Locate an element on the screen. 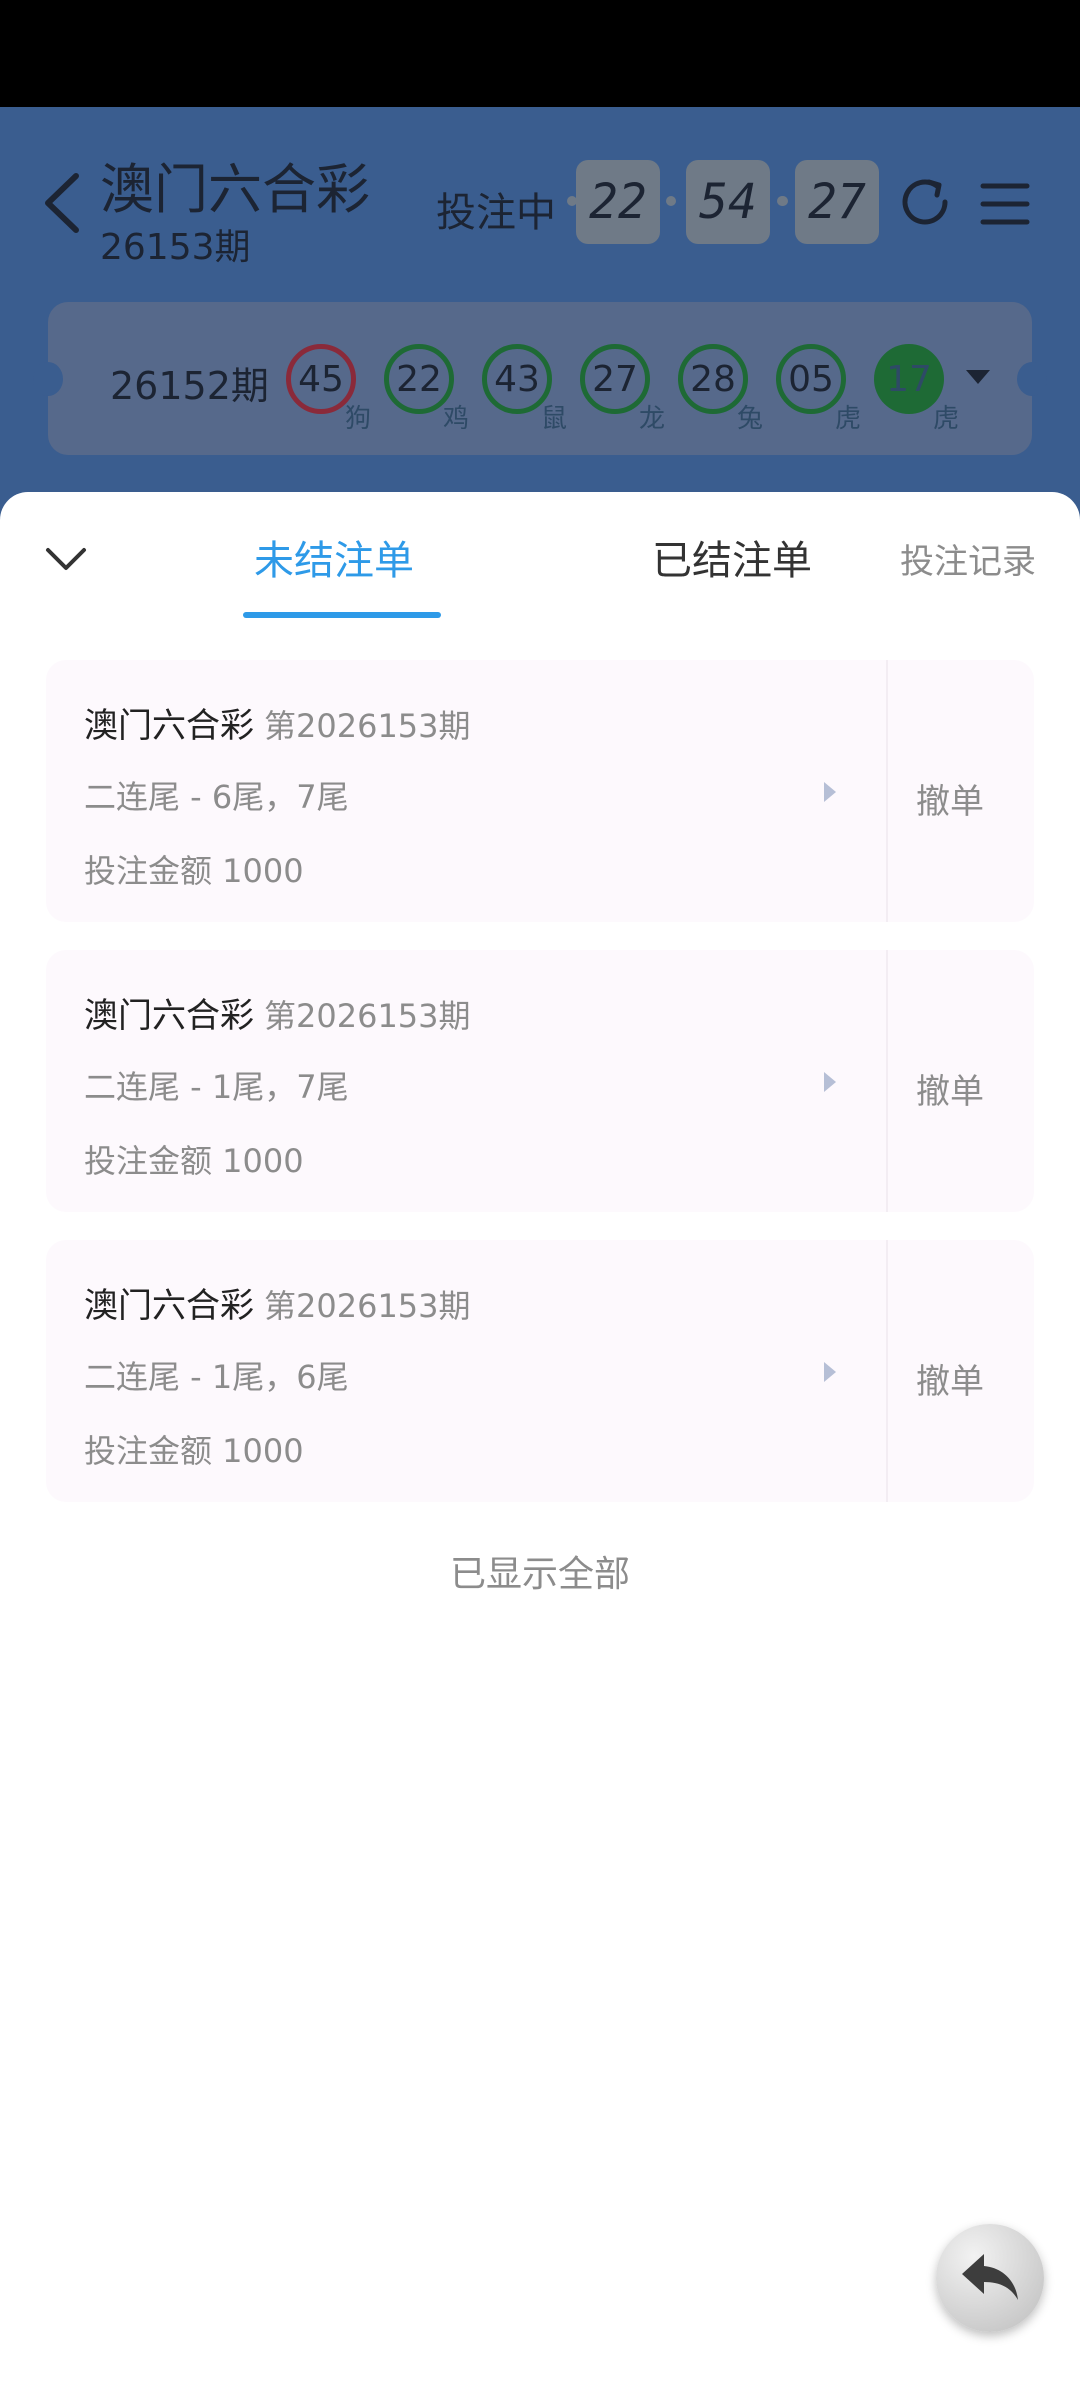  back-arrow-icon is located at coordinates (62, 203).